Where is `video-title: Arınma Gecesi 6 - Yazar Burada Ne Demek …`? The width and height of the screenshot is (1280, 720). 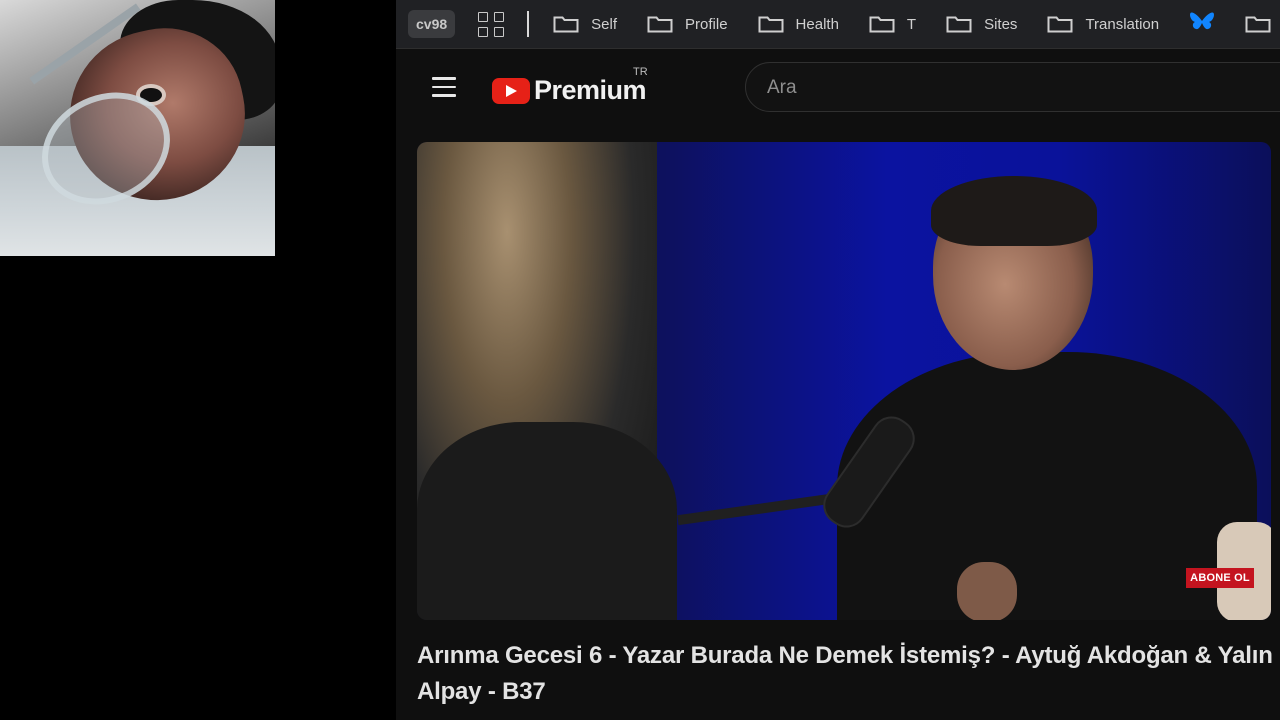 video-title: Arınma Gecesi 6 - Yazar Burada Ne Demek … is located at coordinates (847, 674).